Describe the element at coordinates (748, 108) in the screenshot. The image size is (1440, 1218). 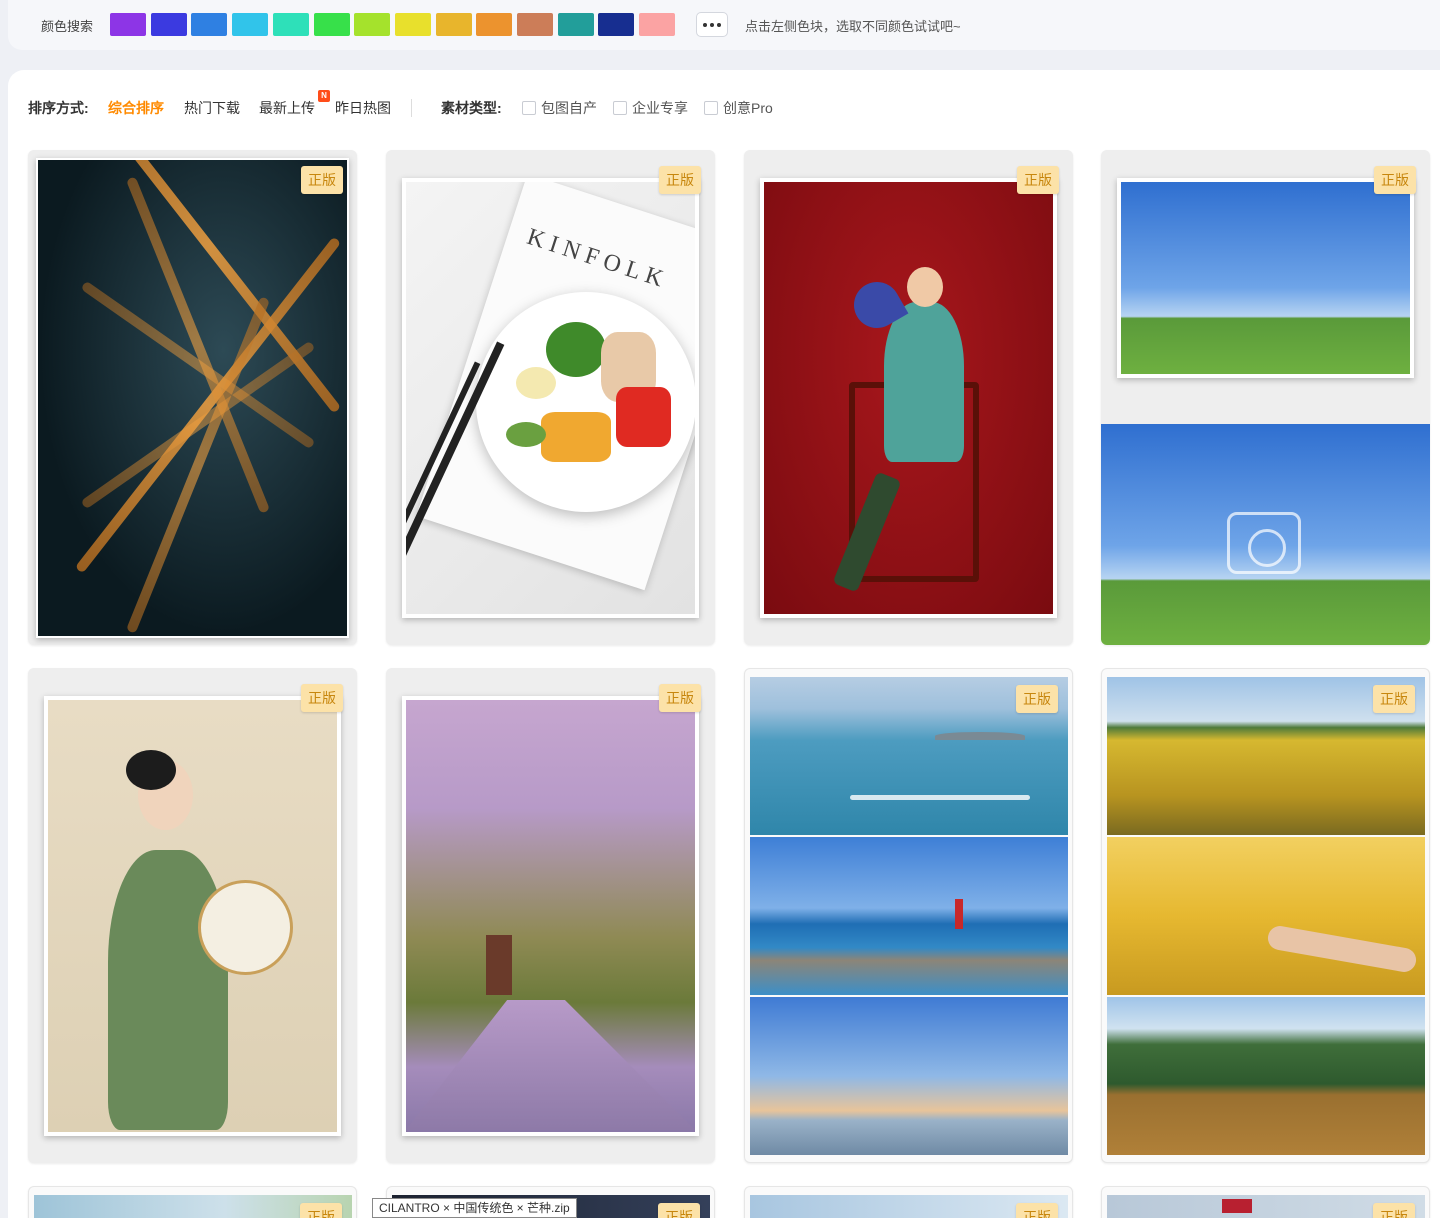
I see `type-option-label: 创意Pro` at that location.